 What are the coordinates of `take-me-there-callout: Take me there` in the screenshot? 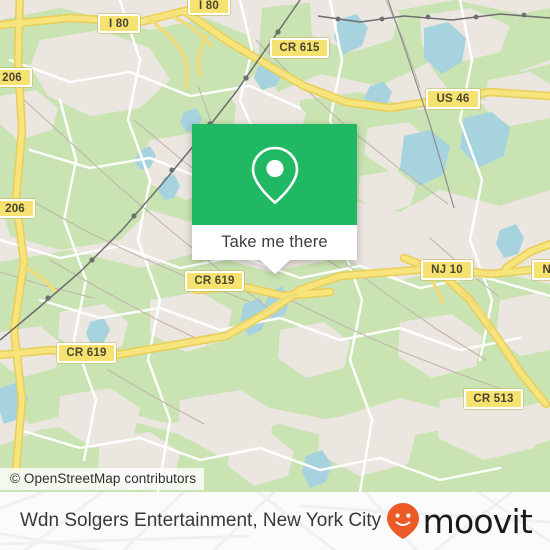 It's located at (274, 199).